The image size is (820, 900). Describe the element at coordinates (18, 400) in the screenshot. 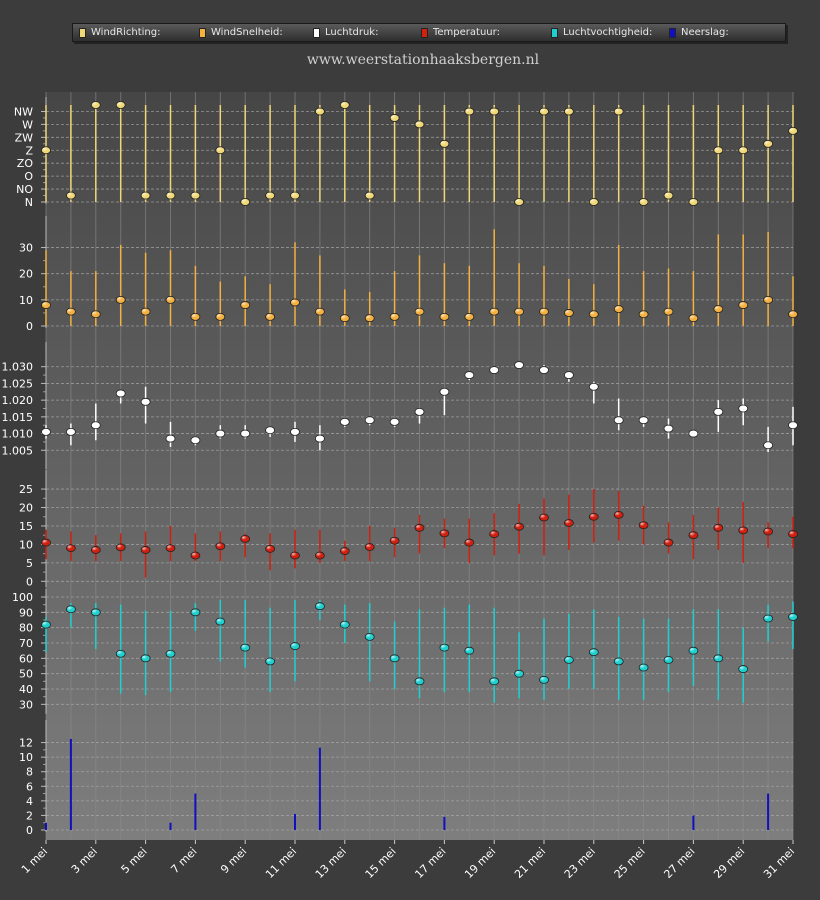

I see `y-tick-label: 1.020` at that location.